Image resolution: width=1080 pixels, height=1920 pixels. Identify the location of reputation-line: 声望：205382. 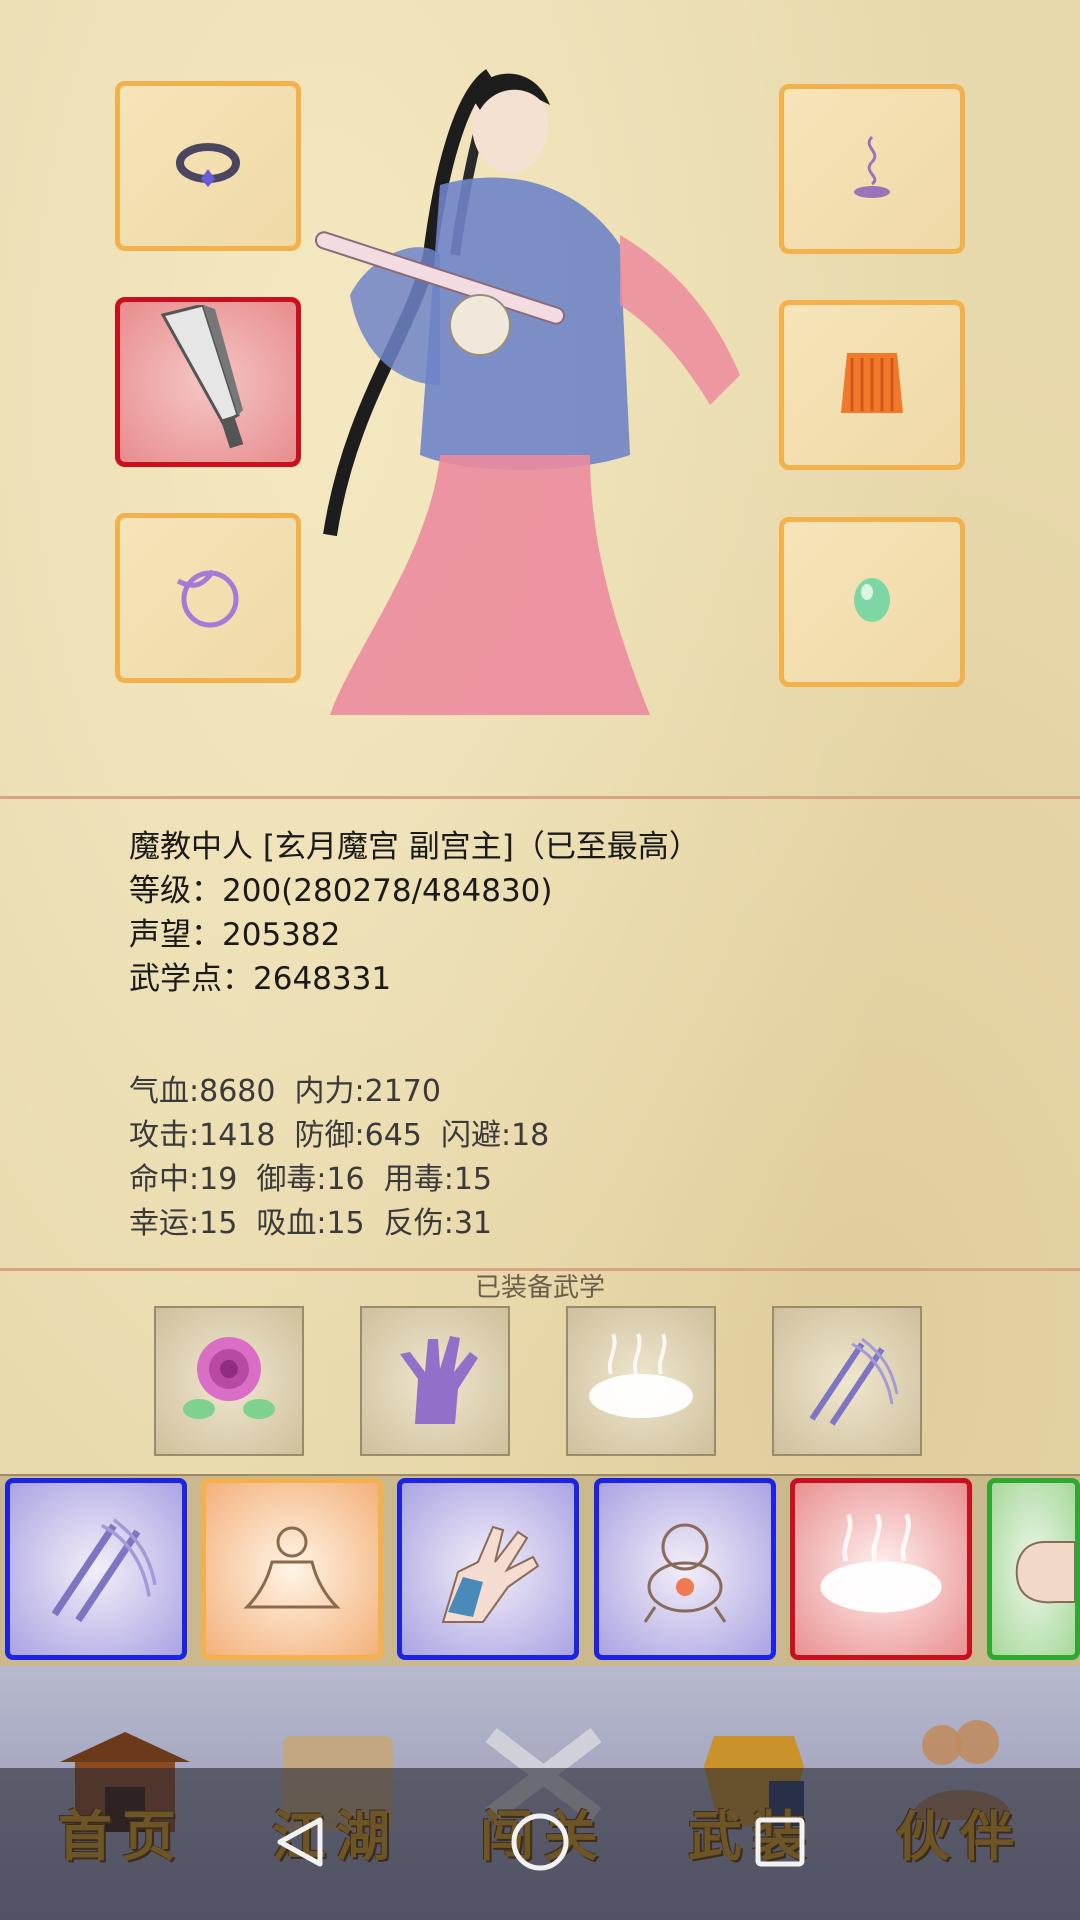
(235, 935).